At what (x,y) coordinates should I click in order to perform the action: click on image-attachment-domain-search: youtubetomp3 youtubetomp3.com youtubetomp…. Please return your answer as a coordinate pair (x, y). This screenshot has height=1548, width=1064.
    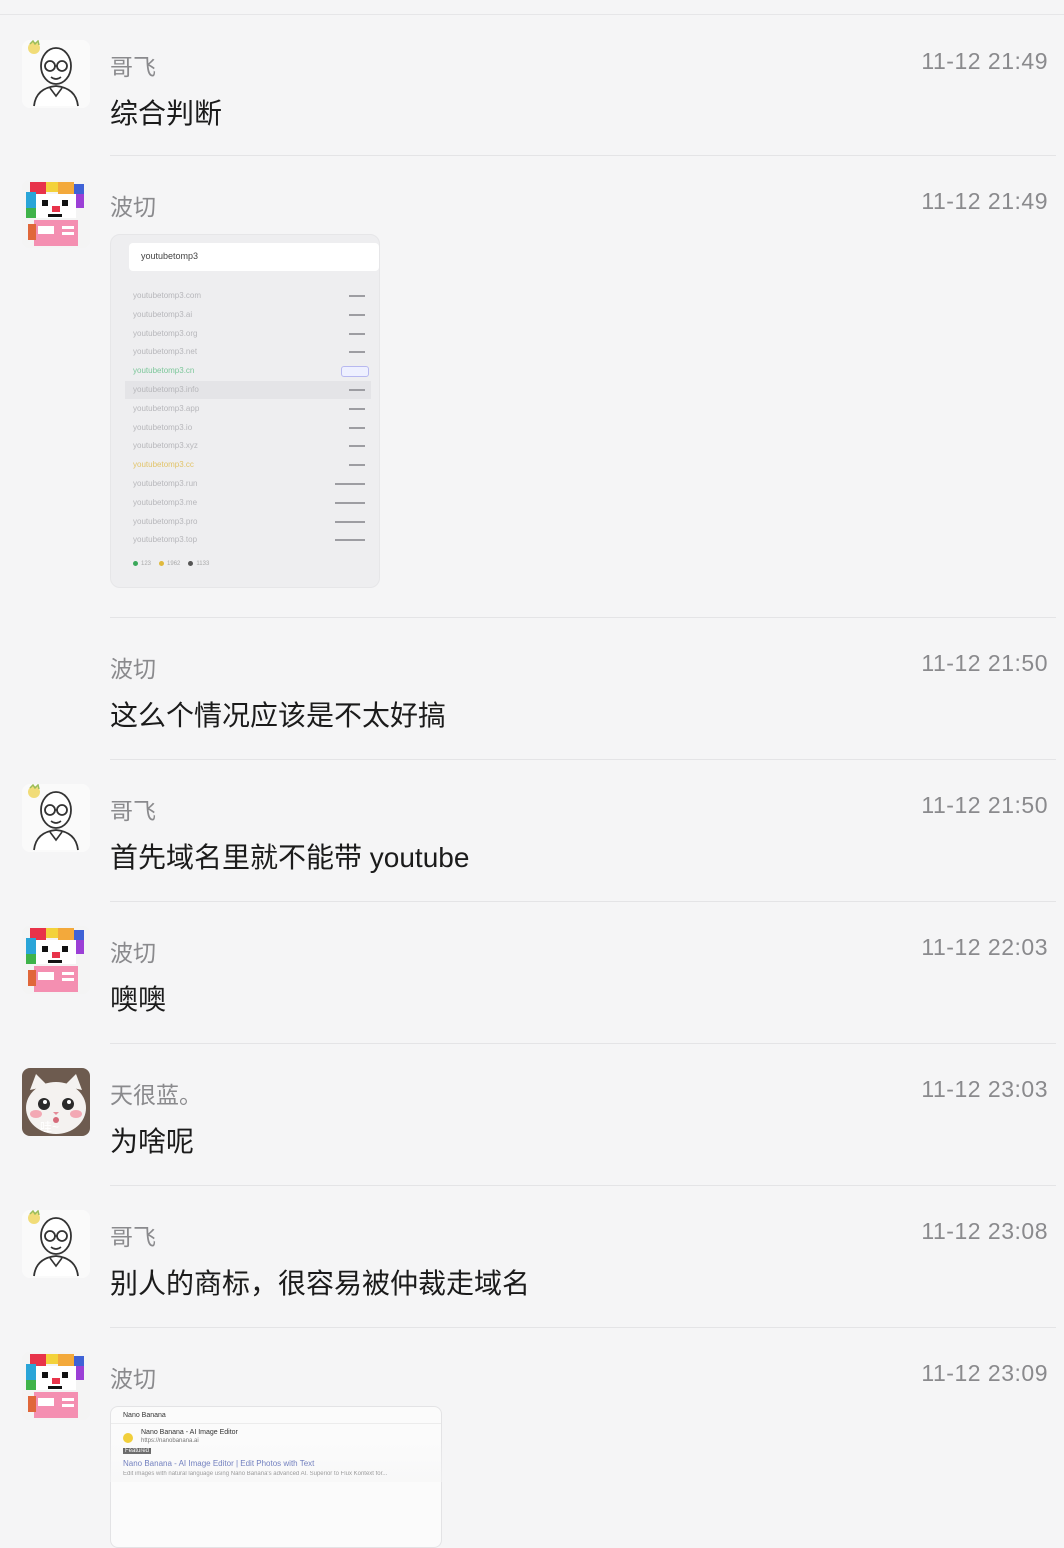
    Looking at the image, I should click on (245, 411).